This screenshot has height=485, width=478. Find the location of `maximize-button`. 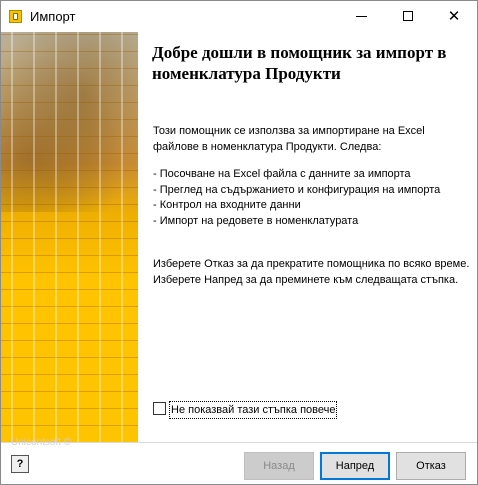

maximize-button is located at coordinates (408, 16).